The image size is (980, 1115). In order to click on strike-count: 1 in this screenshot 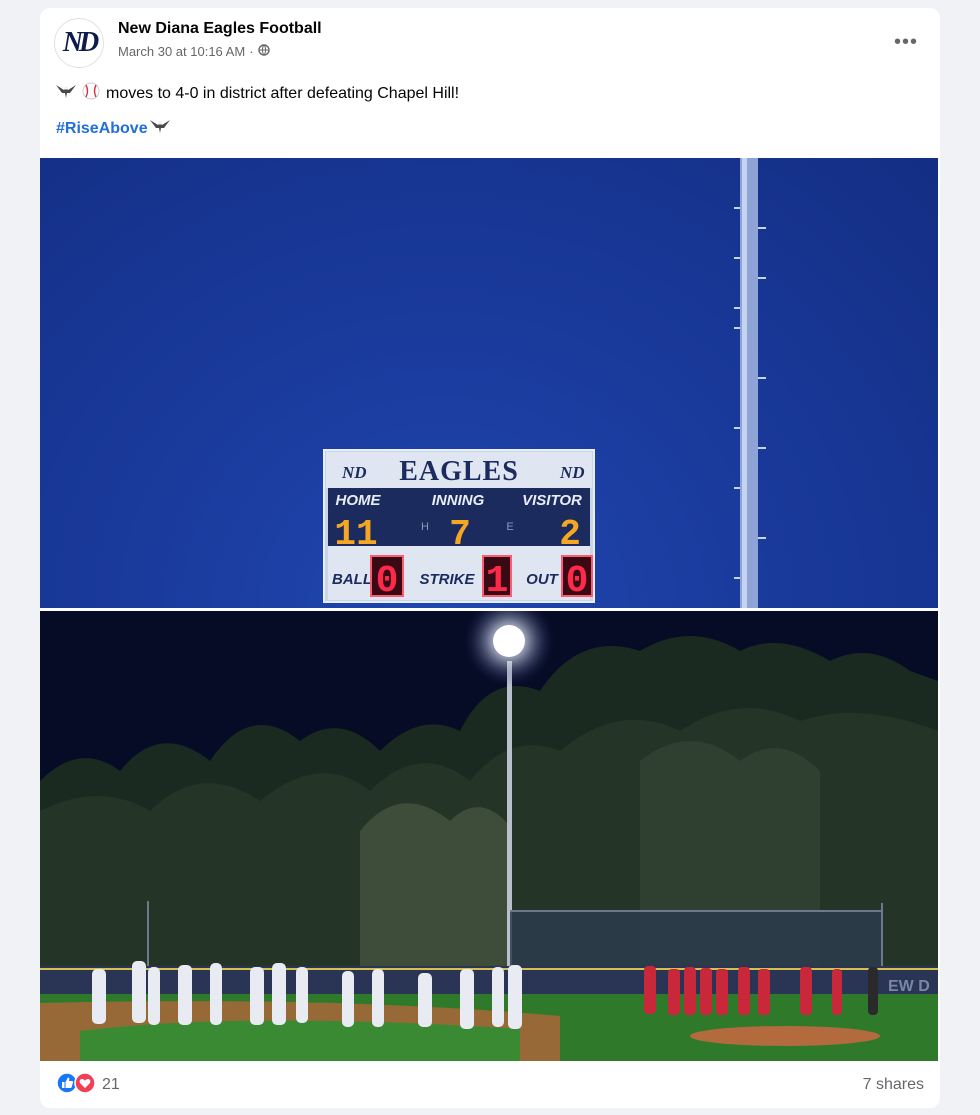, I will do `click(497, 581)`.